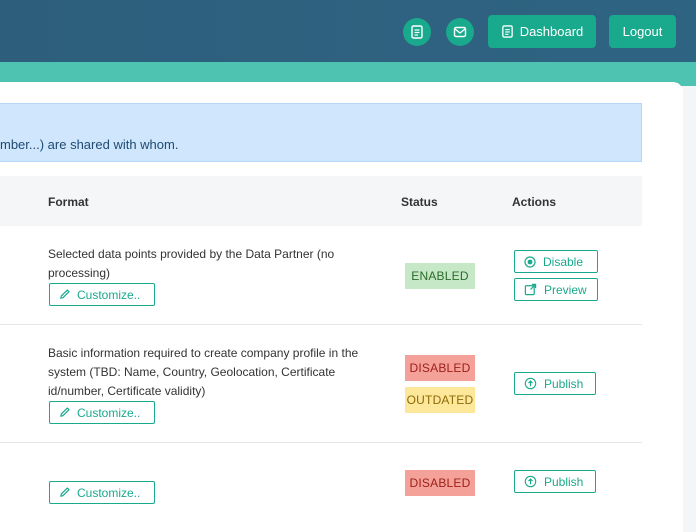 Image resolution: width=696 pixels, height=532 pixels. I want to click on table-row: Customize.. DISABLED Publish, so click(321, 482).